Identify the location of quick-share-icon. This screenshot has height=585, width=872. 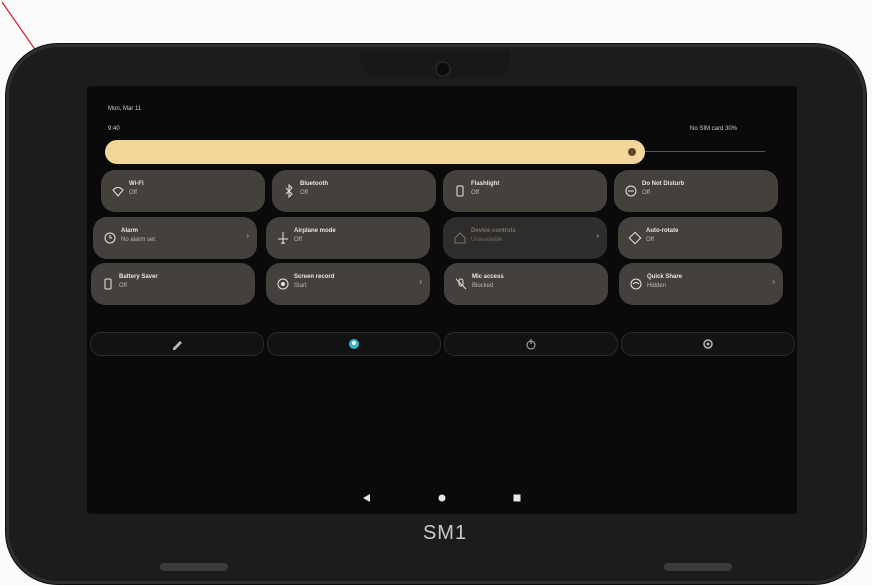
(636, 284).